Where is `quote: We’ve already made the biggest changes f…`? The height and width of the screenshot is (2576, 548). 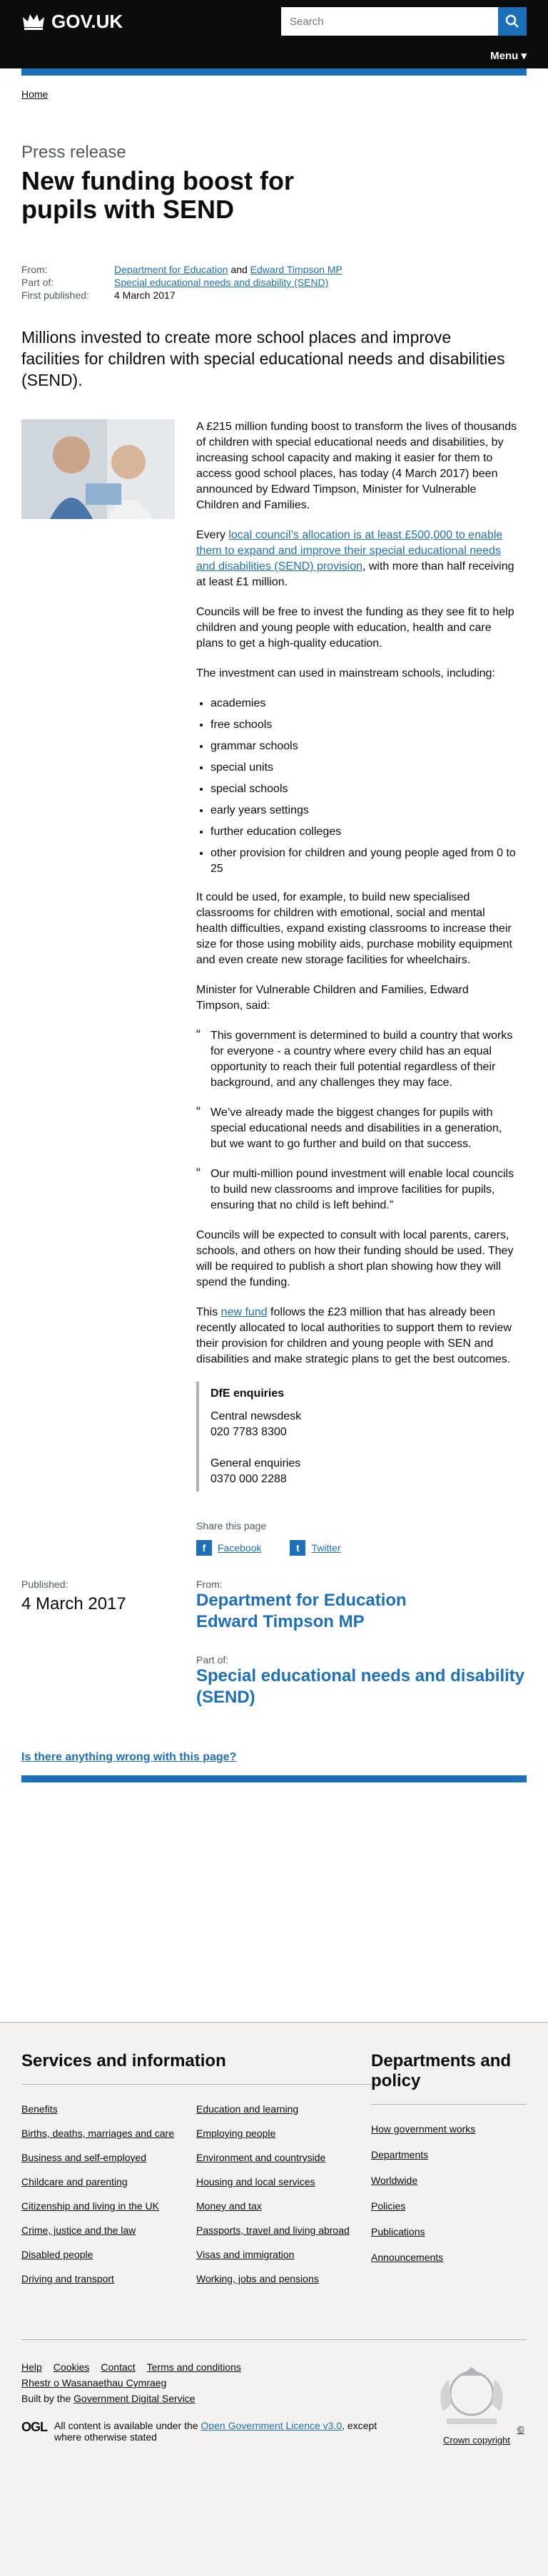
quote: We’ve already made the biggest changes f… is located at coordinates (356, 1128).